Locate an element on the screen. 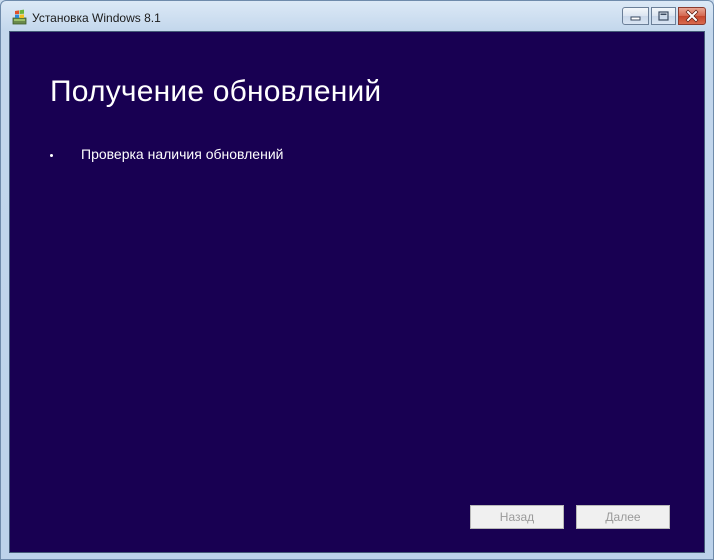 This screenshot has height=560, width=714. maximize-button is located at coordinates (663, 16).